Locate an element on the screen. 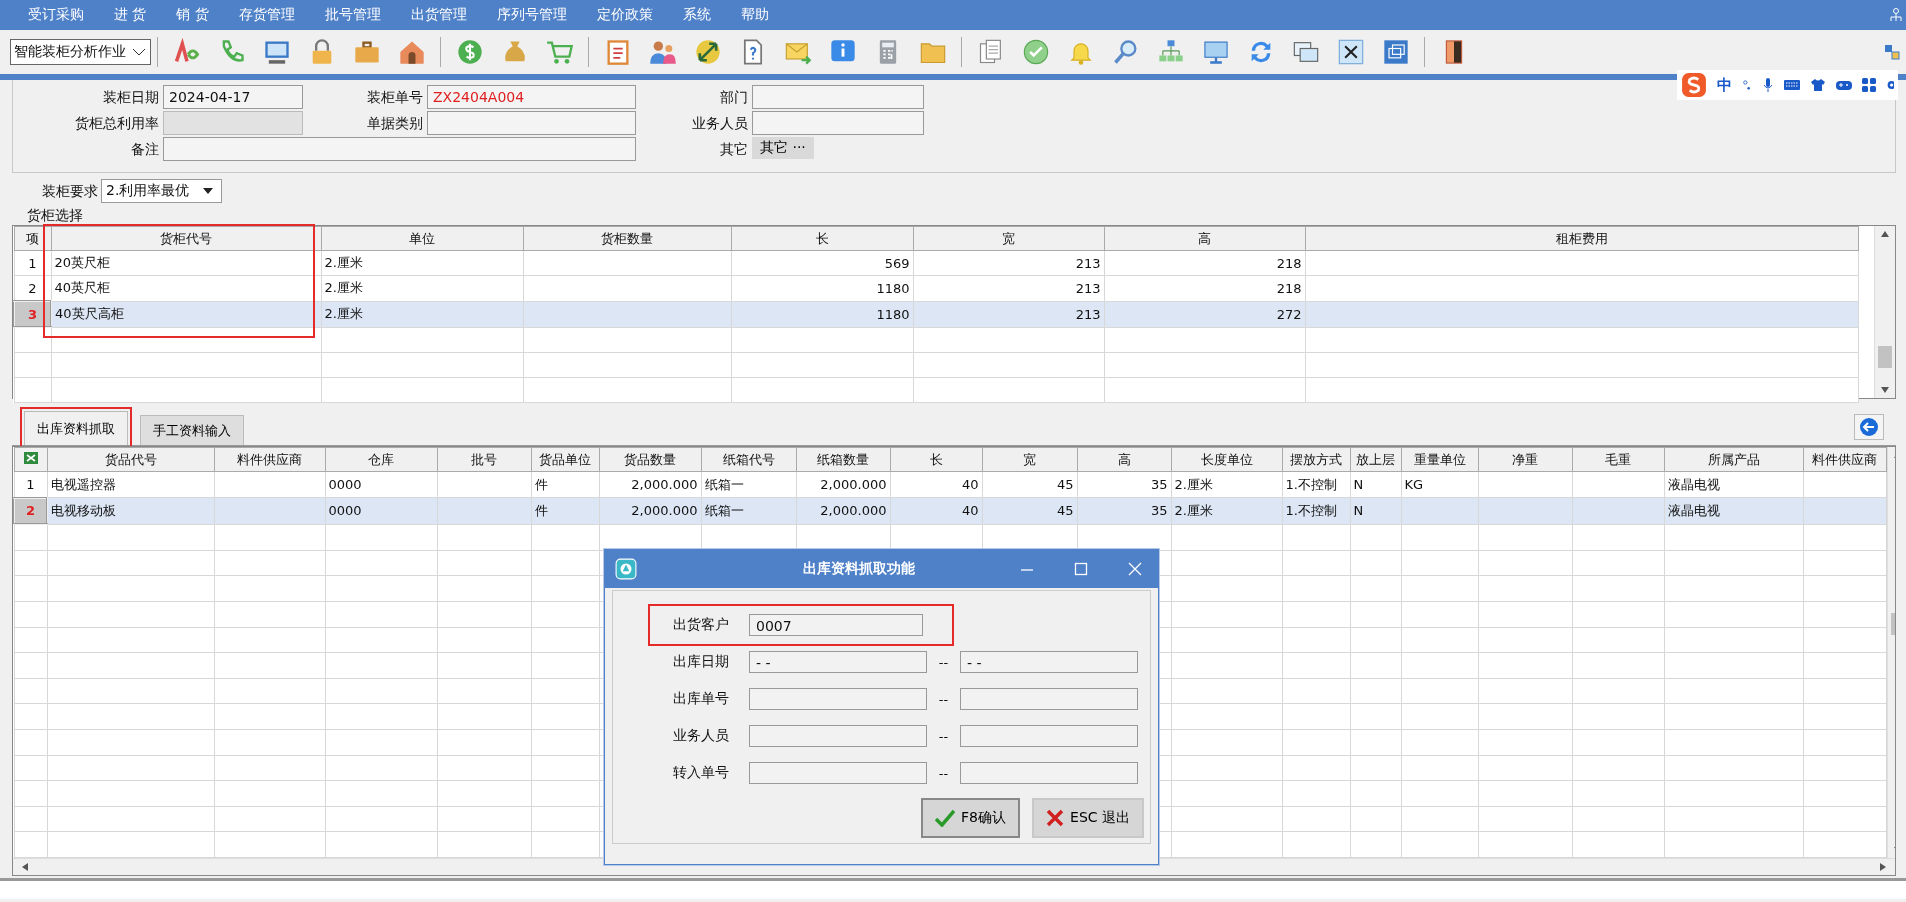 The width and height of the screenshot is (1906, 902). menu-item: 进 货 is located at coordinates (130, 15).